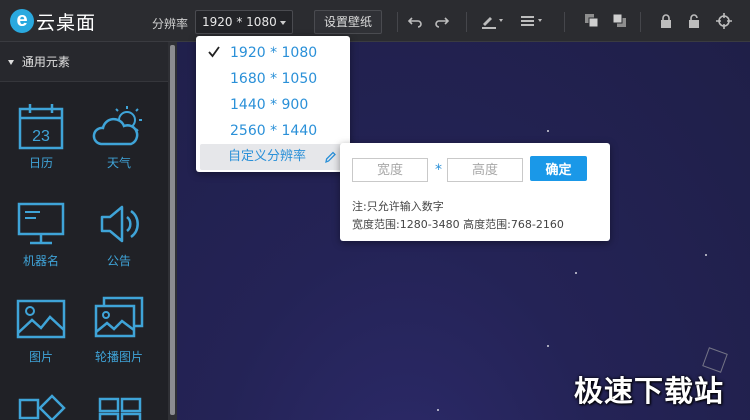 This screenshot has height=420, width=750. Describe the element at coordinates (620, 21) in the screenshot. I see `send-backward-icon` at that location.